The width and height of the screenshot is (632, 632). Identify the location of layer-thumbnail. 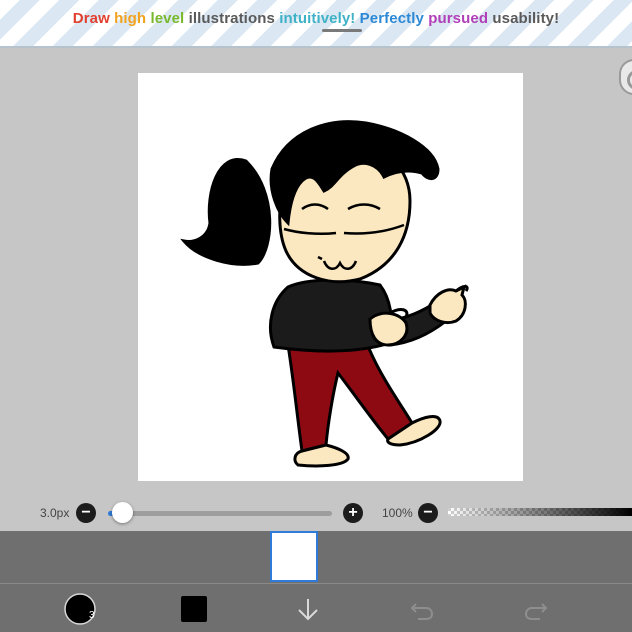
(294, 556).